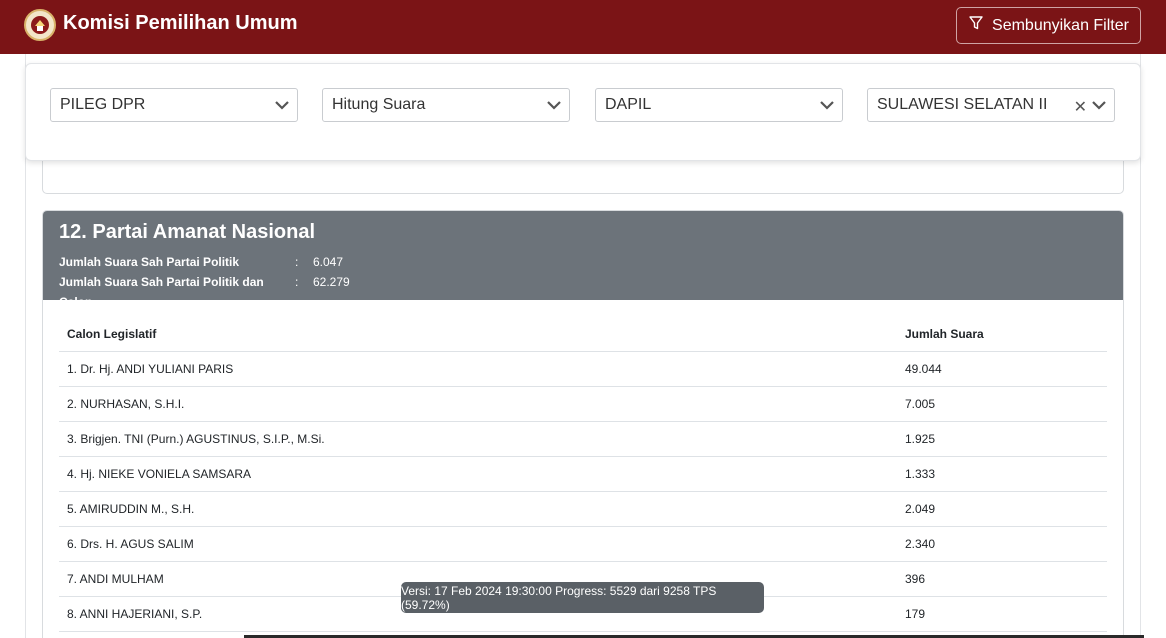 This screenshot has width=1166, height=638. Describe the element at coordinates (187, 232) in the screenshot. I see `party-title: 12. Partai Amanat Nasional` at that location.